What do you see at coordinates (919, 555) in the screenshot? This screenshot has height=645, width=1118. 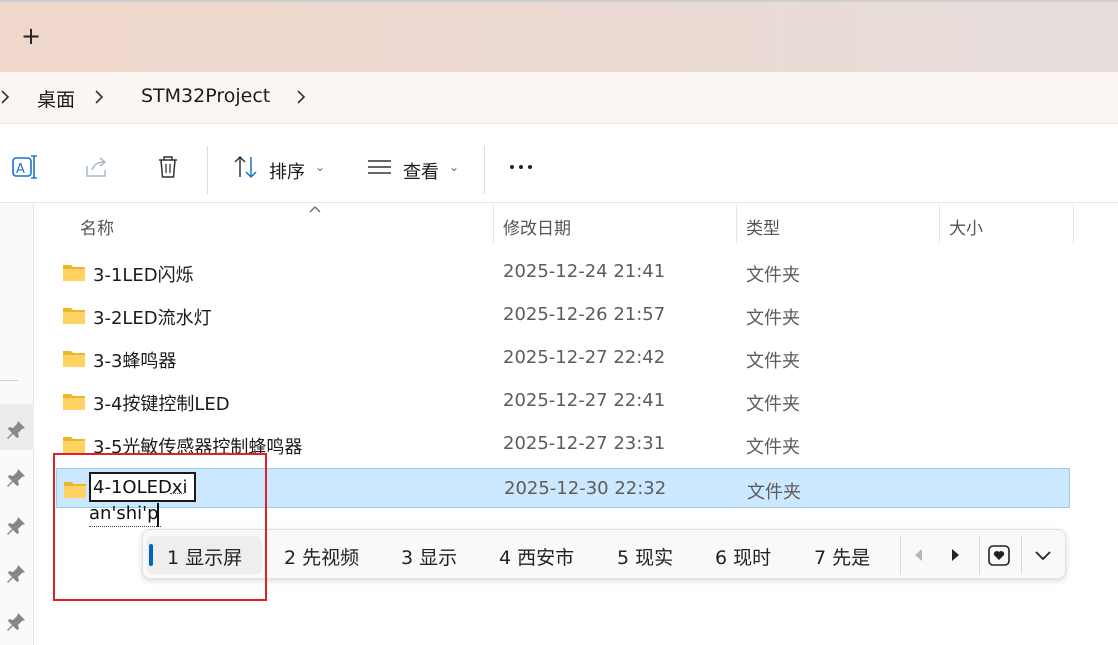 I see `previous-page-icon` at bounding box center [919, 555].